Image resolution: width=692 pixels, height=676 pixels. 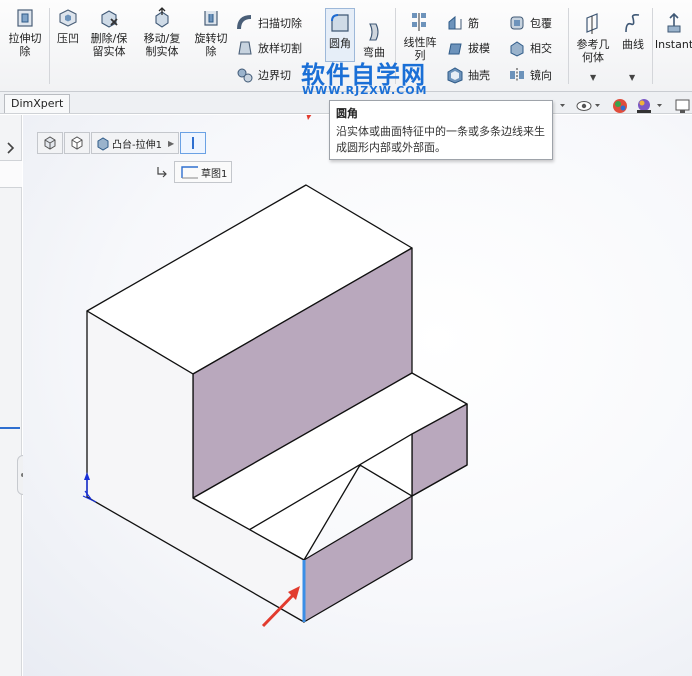 What do you see at coordinates (593, 35) in the screenshot?
I see `reference-geometry-button: 参考几 何体` at bounding box center [593, 35].